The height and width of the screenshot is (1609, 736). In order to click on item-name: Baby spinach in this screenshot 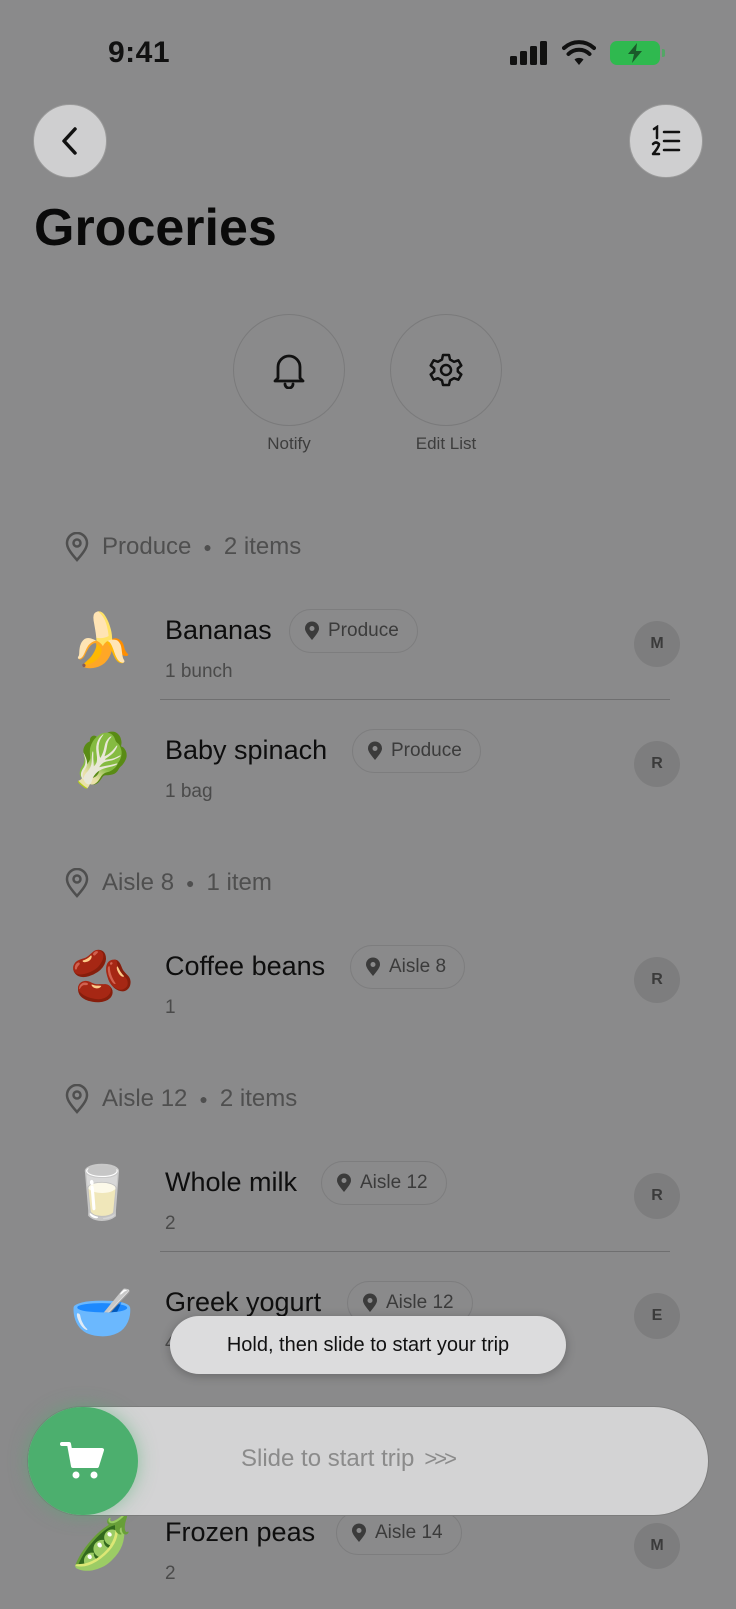, I will do `click(246, 750)`.